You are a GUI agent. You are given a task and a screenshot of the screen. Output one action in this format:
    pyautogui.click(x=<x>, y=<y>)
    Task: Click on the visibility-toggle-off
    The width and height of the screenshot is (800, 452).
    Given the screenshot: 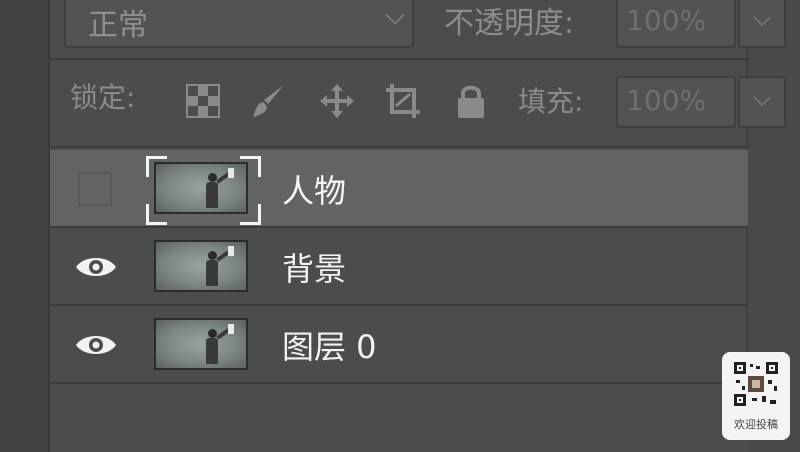 What is the action you would take?
    pyautogui.click(x=95, y=189)
    